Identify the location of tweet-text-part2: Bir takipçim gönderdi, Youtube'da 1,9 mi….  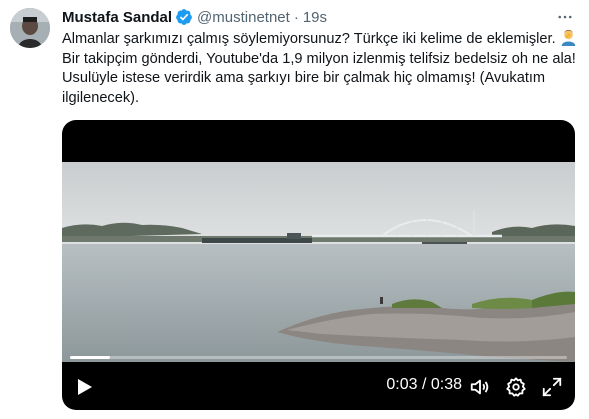
(319, 78).